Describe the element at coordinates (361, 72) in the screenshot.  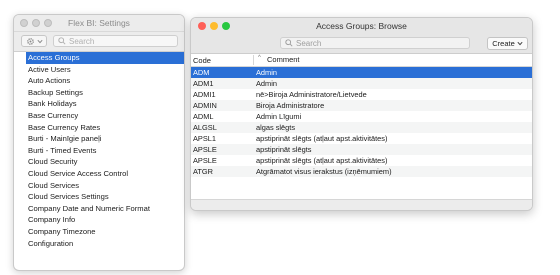
I see `table-row: ADM Admin` at that location.